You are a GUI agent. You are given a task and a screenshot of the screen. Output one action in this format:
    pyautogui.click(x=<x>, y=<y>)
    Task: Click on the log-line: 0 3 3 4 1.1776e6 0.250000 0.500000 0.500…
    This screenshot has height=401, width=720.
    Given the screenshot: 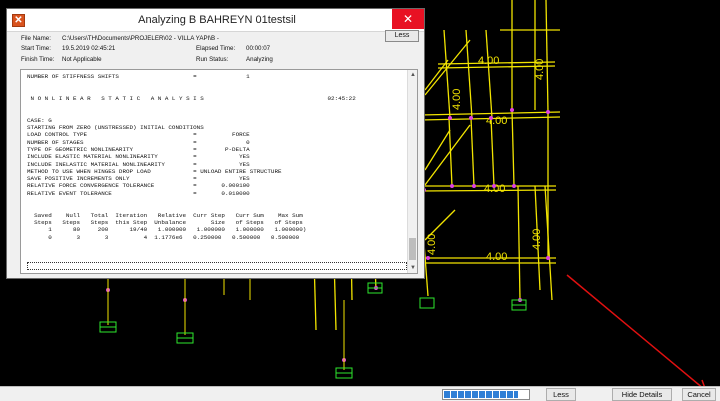 What is the action you would take?
    pyautogui.click(x=163, y=237)
    